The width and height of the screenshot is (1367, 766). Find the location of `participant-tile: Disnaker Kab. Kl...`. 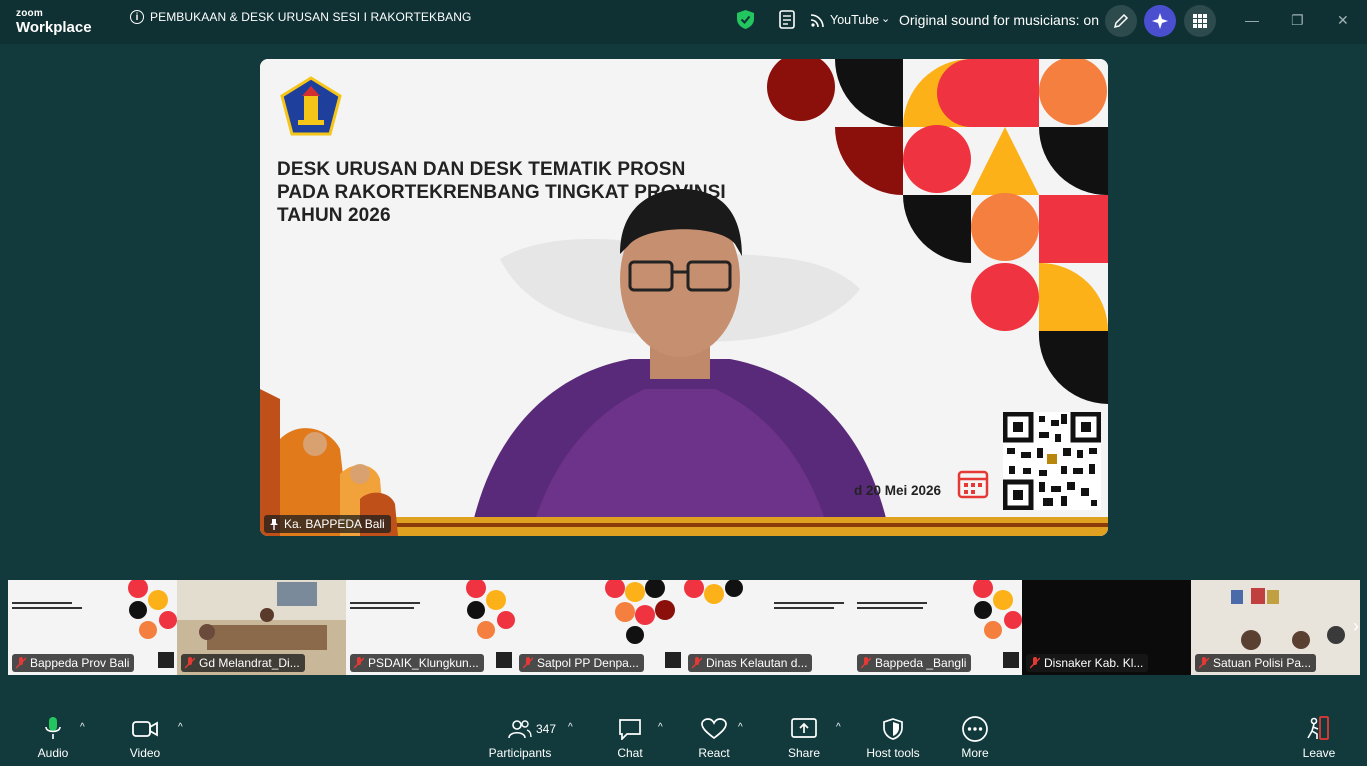

participant-tile: Disnaker Kab. Kl... is located at coordinates (1106, 627).